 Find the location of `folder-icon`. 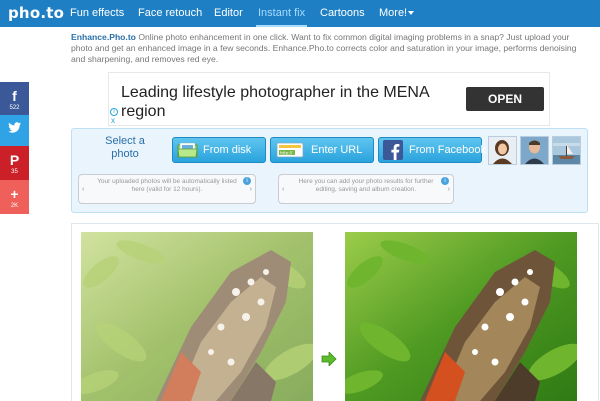

folder-icon is located at coordinates (187, 150).